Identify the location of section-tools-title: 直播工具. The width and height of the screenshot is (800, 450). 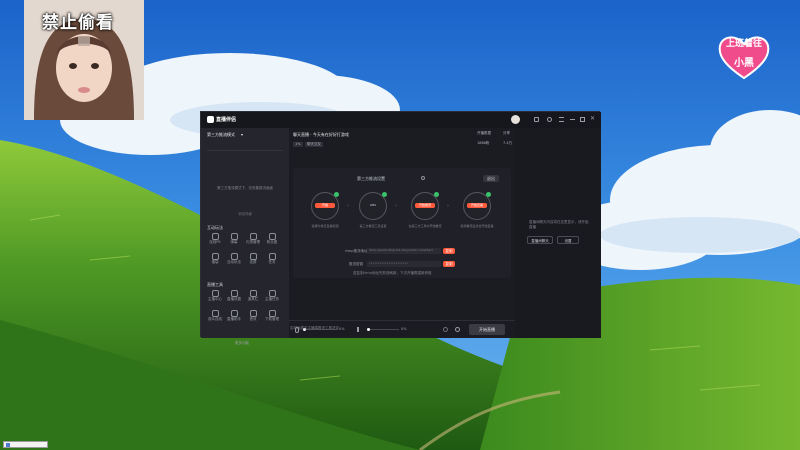
(215, 284).